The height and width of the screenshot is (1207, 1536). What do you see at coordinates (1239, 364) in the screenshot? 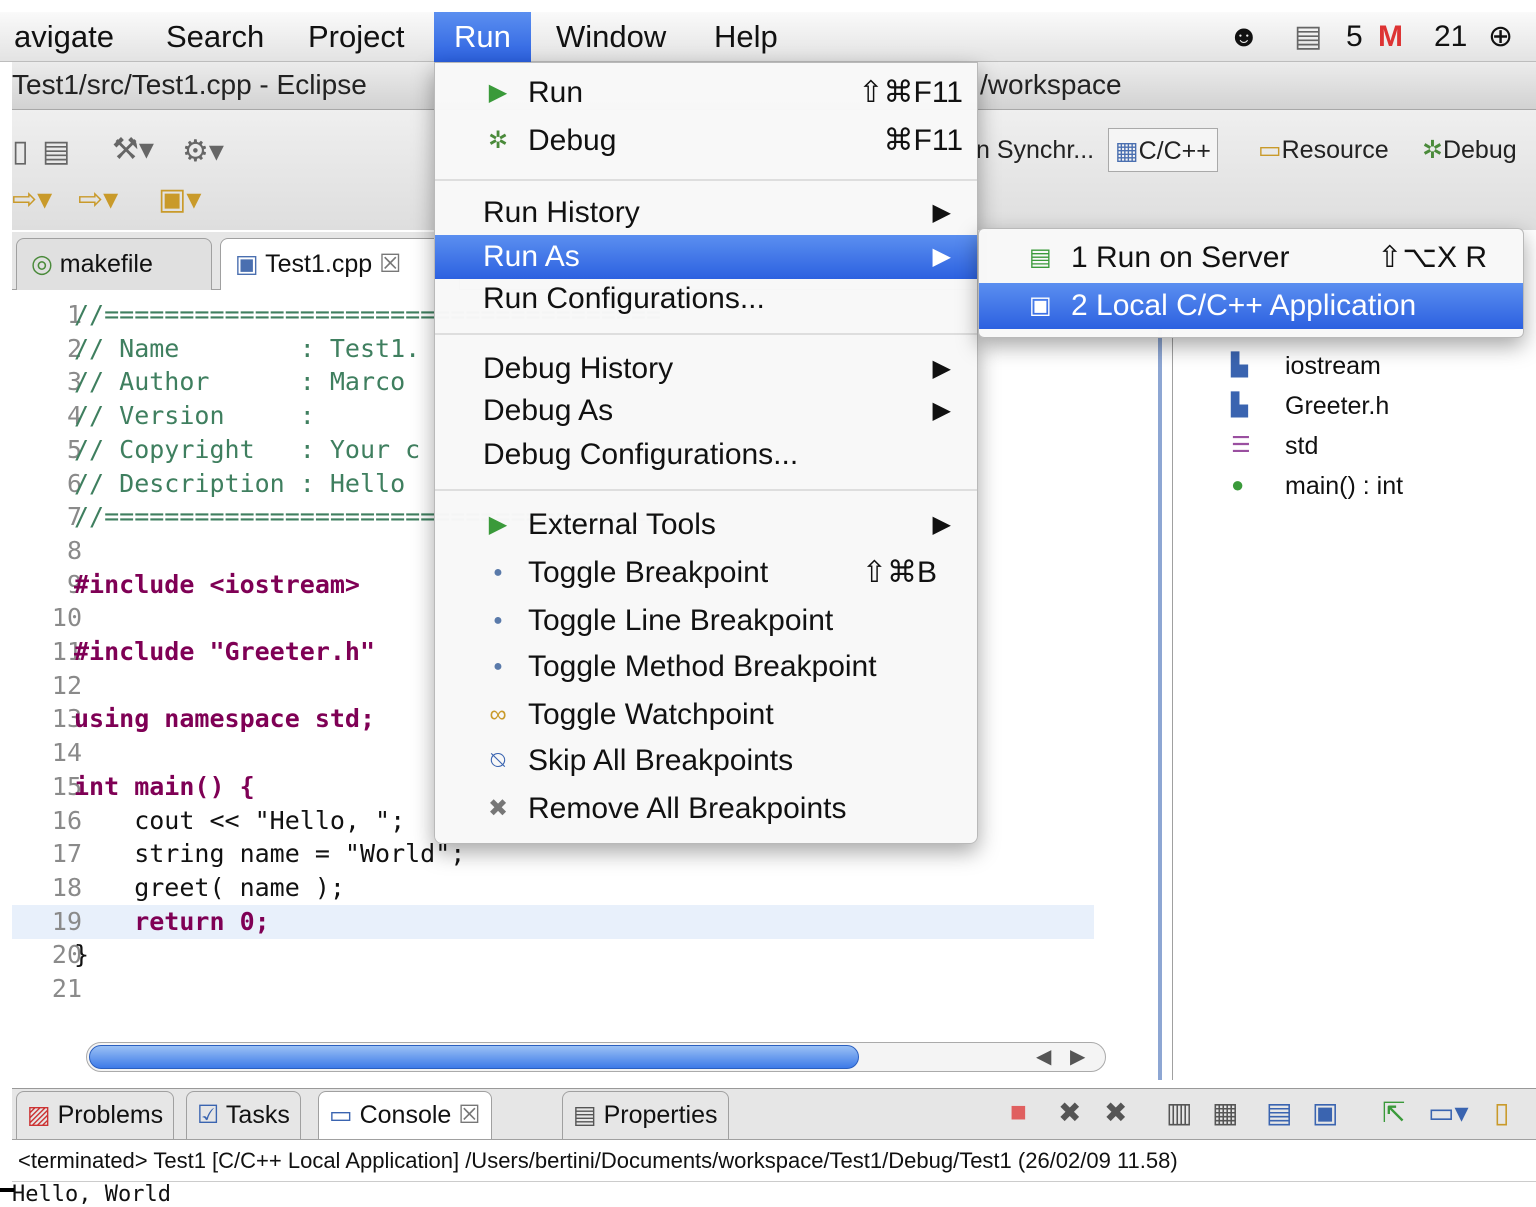
I see `include-icon: ▙` at bounding box center [1239, 364].